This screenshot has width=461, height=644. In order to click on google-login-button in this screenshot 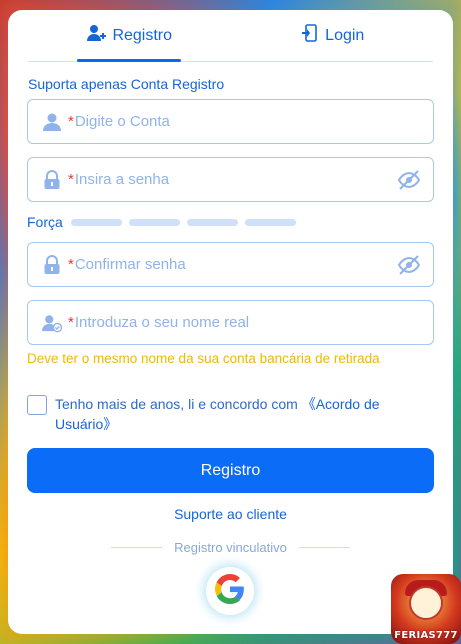, I will do `click(230, 591)`.